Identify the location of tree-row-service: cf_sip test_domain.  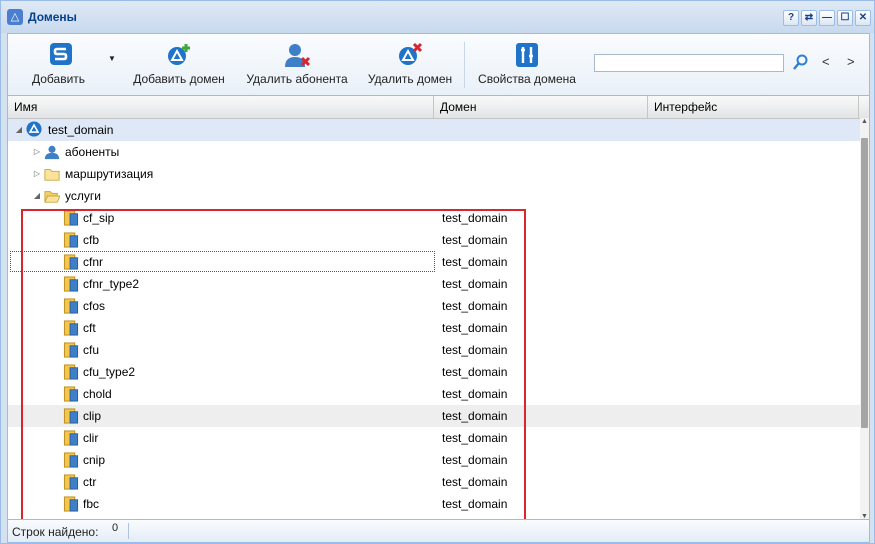
(434, 218).